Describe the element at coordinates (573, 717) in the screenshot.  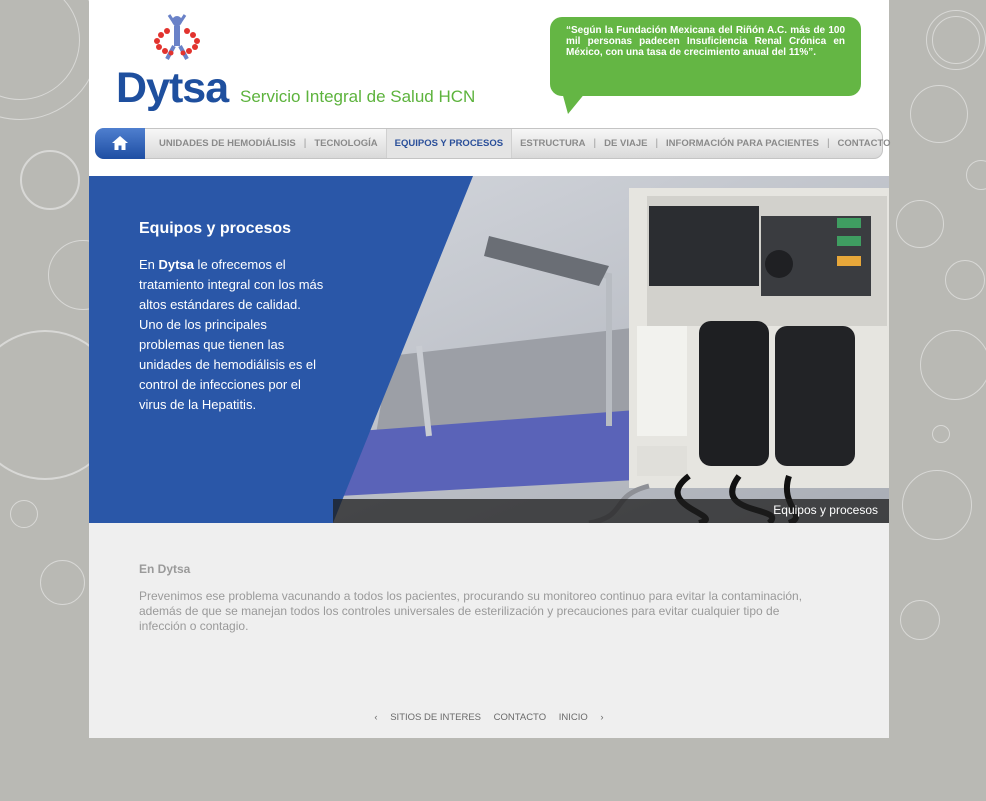
I see `footer-link-inicio: INICIO` at that location.